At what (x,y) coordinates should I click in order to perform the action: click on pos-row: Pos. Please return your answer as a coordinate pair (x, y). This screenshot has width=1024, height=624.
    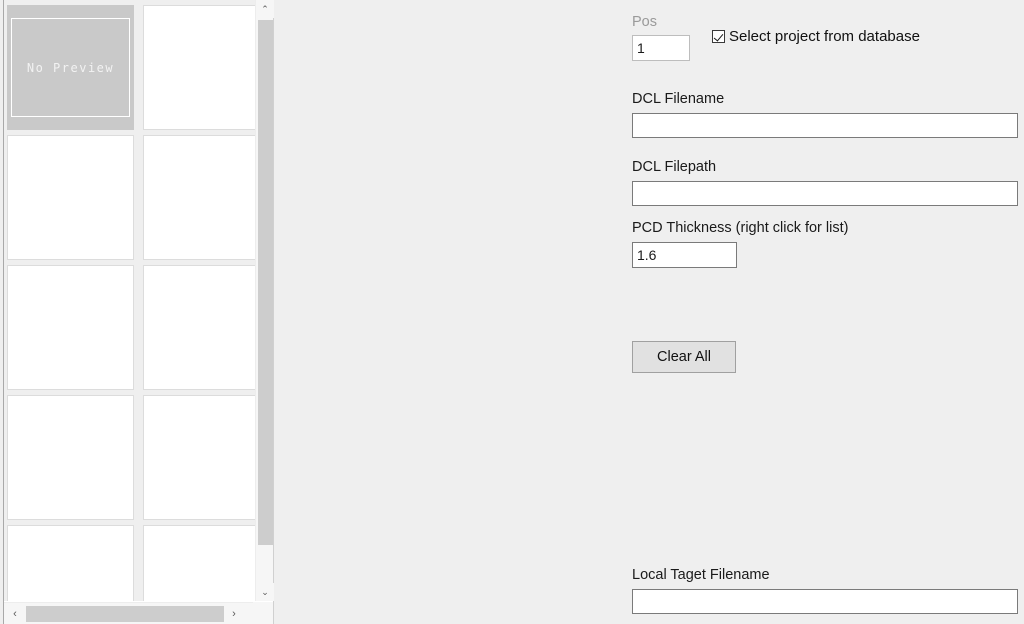
    Looking at the image, I should click on (661, 38).